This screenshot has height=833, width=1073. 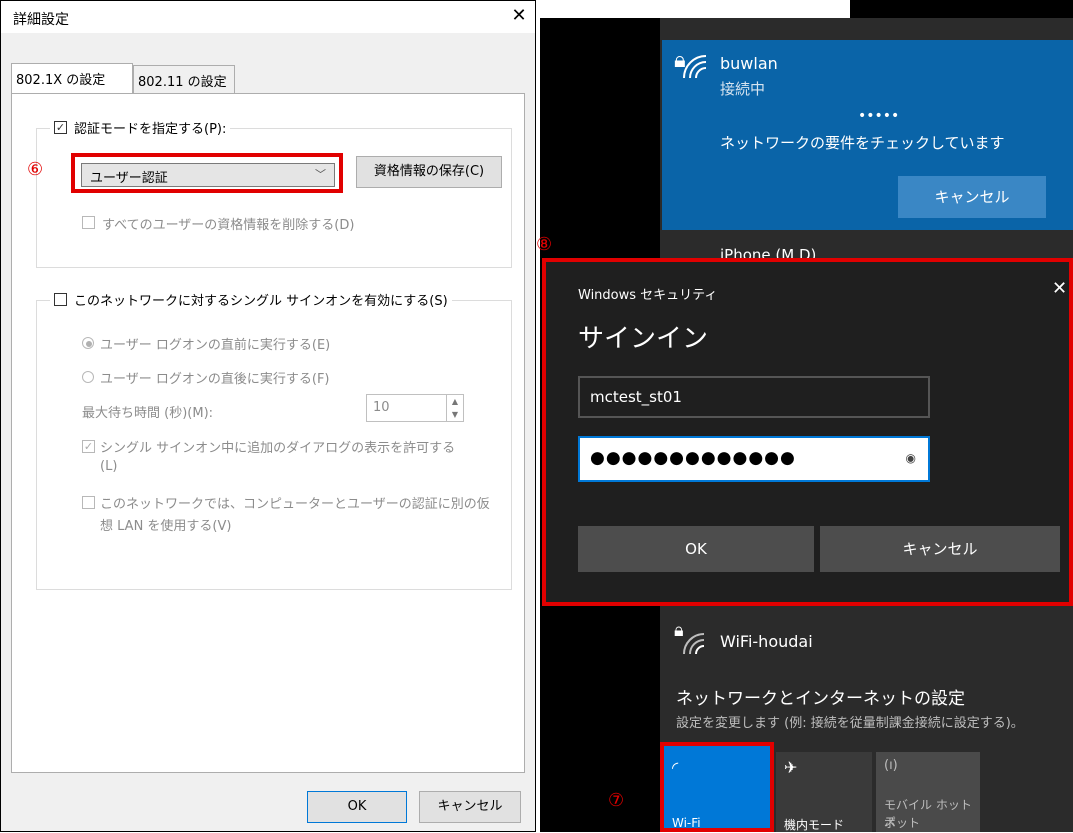 I want to click on username-value: mctest_st01, so click(x=636, y=397).